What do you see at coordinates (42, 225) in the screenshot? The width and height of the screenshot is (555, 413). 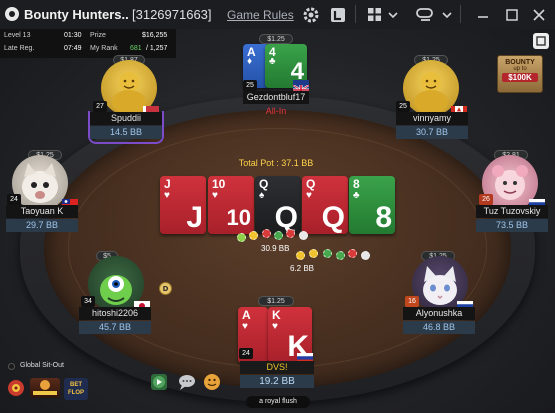 I see `player-stack: 29.7 BB` at bounding box center [42, 225].